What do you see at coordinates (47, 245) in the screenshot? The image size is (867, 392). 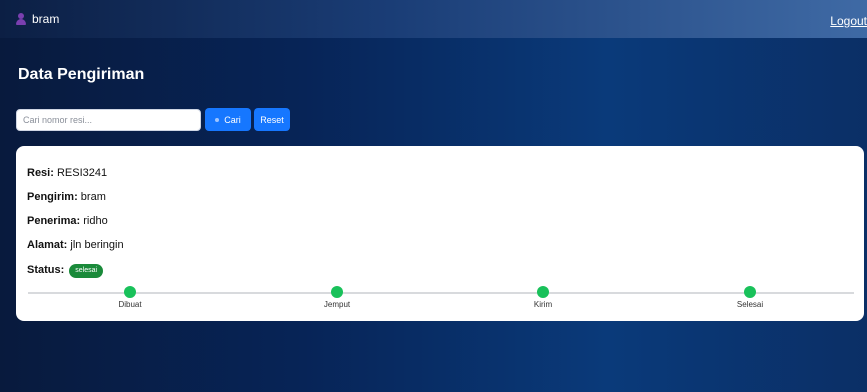 I see `alamat-label: Alamat:` at bounding box center [47, 245].